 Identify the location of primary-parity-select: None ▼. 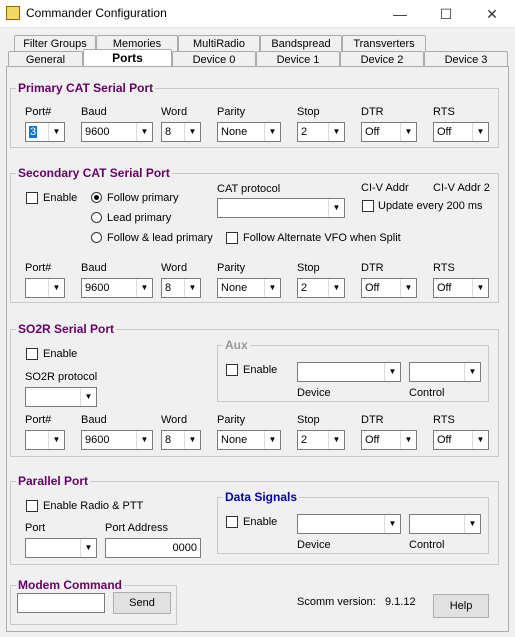
(249, 132).